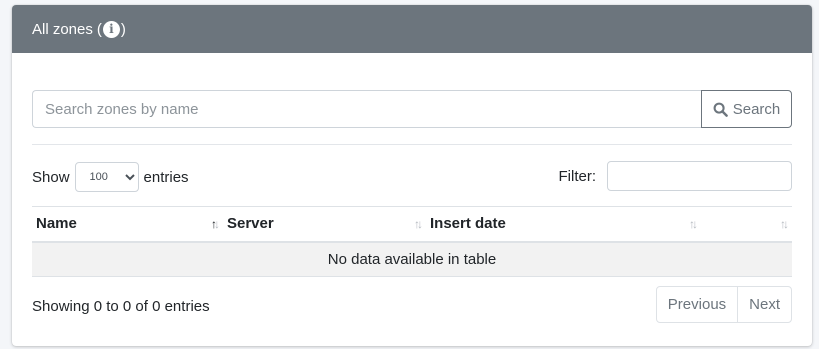 This screenshot has width=819, height=349. Describe the element at coordinates (127, 224) in the screenshot. I see `column-header-name: Name ↑↓` at that location.